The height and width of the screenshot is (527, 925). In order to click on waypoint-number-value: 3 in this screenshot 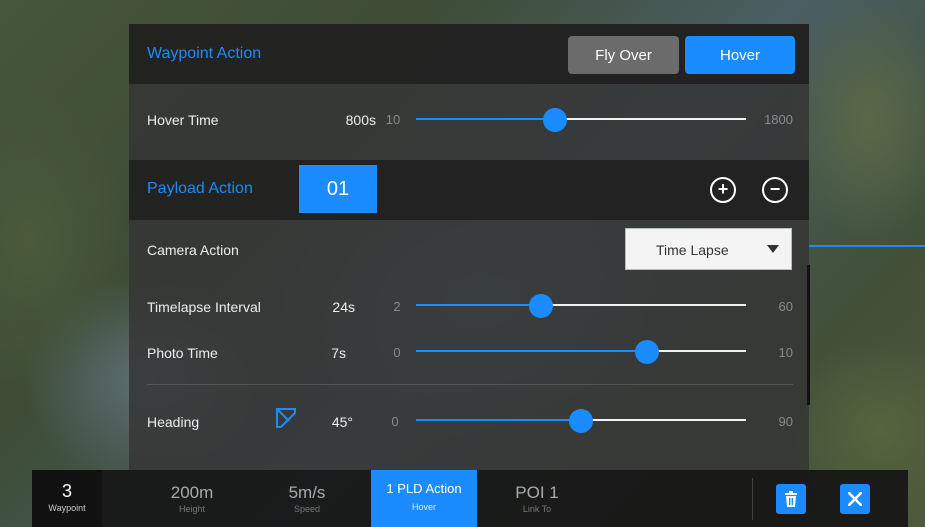, I will do `click(66, 491)`.